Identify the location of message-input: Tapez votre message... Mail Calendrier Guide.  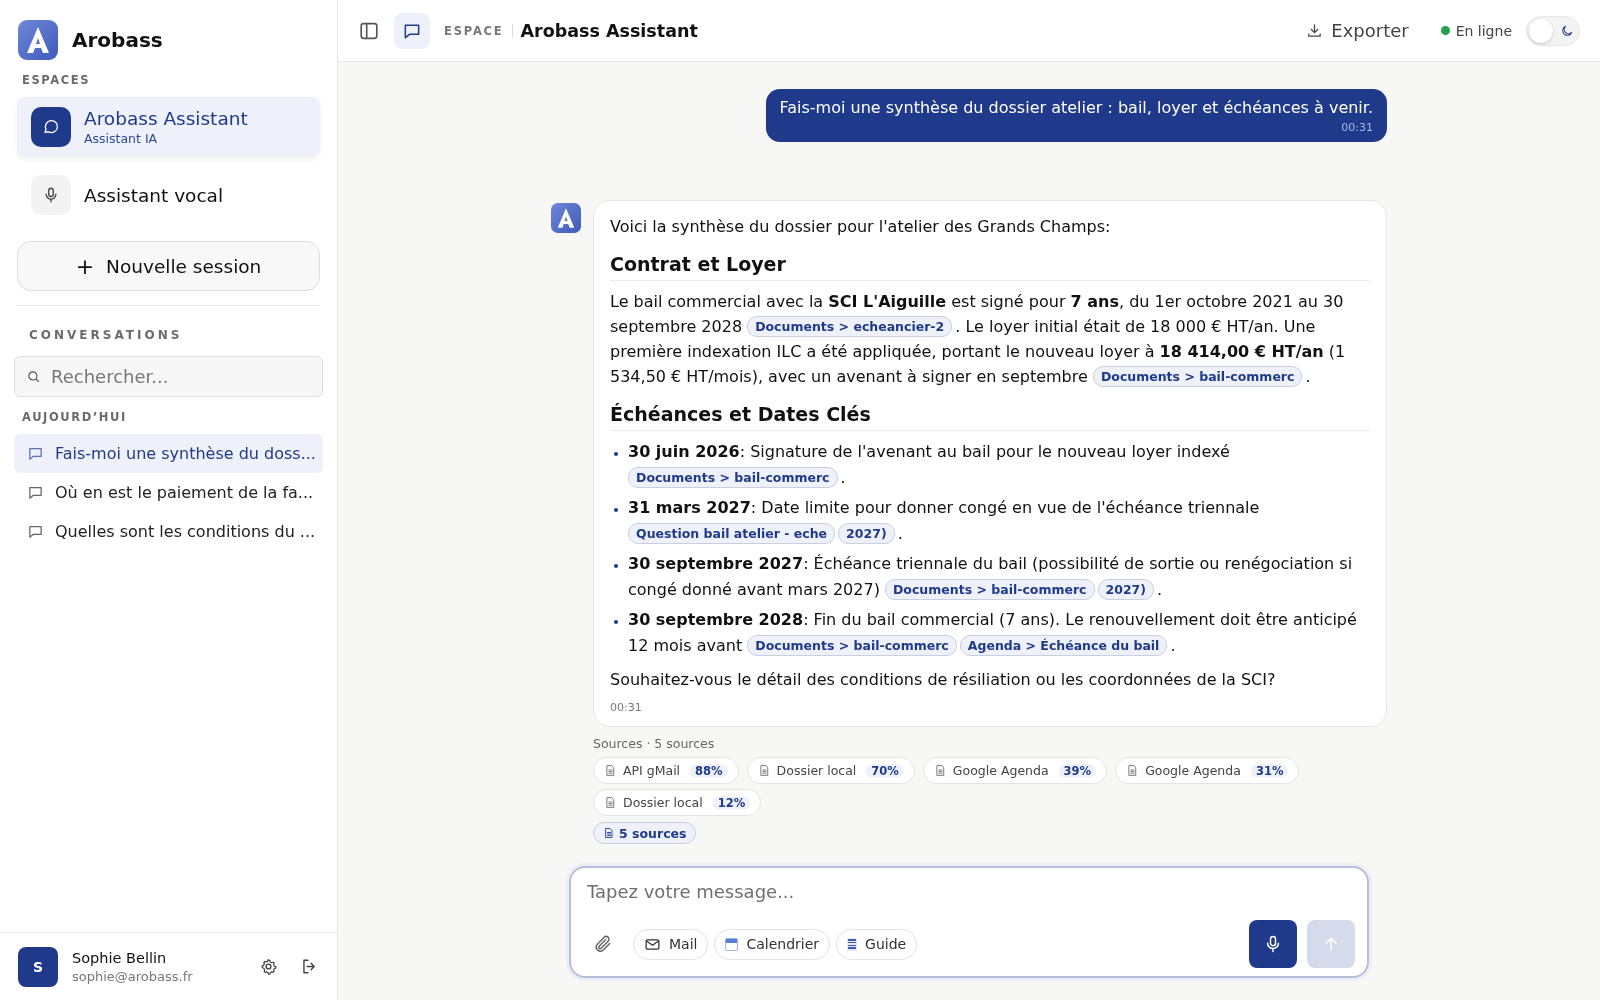
(969, 922).